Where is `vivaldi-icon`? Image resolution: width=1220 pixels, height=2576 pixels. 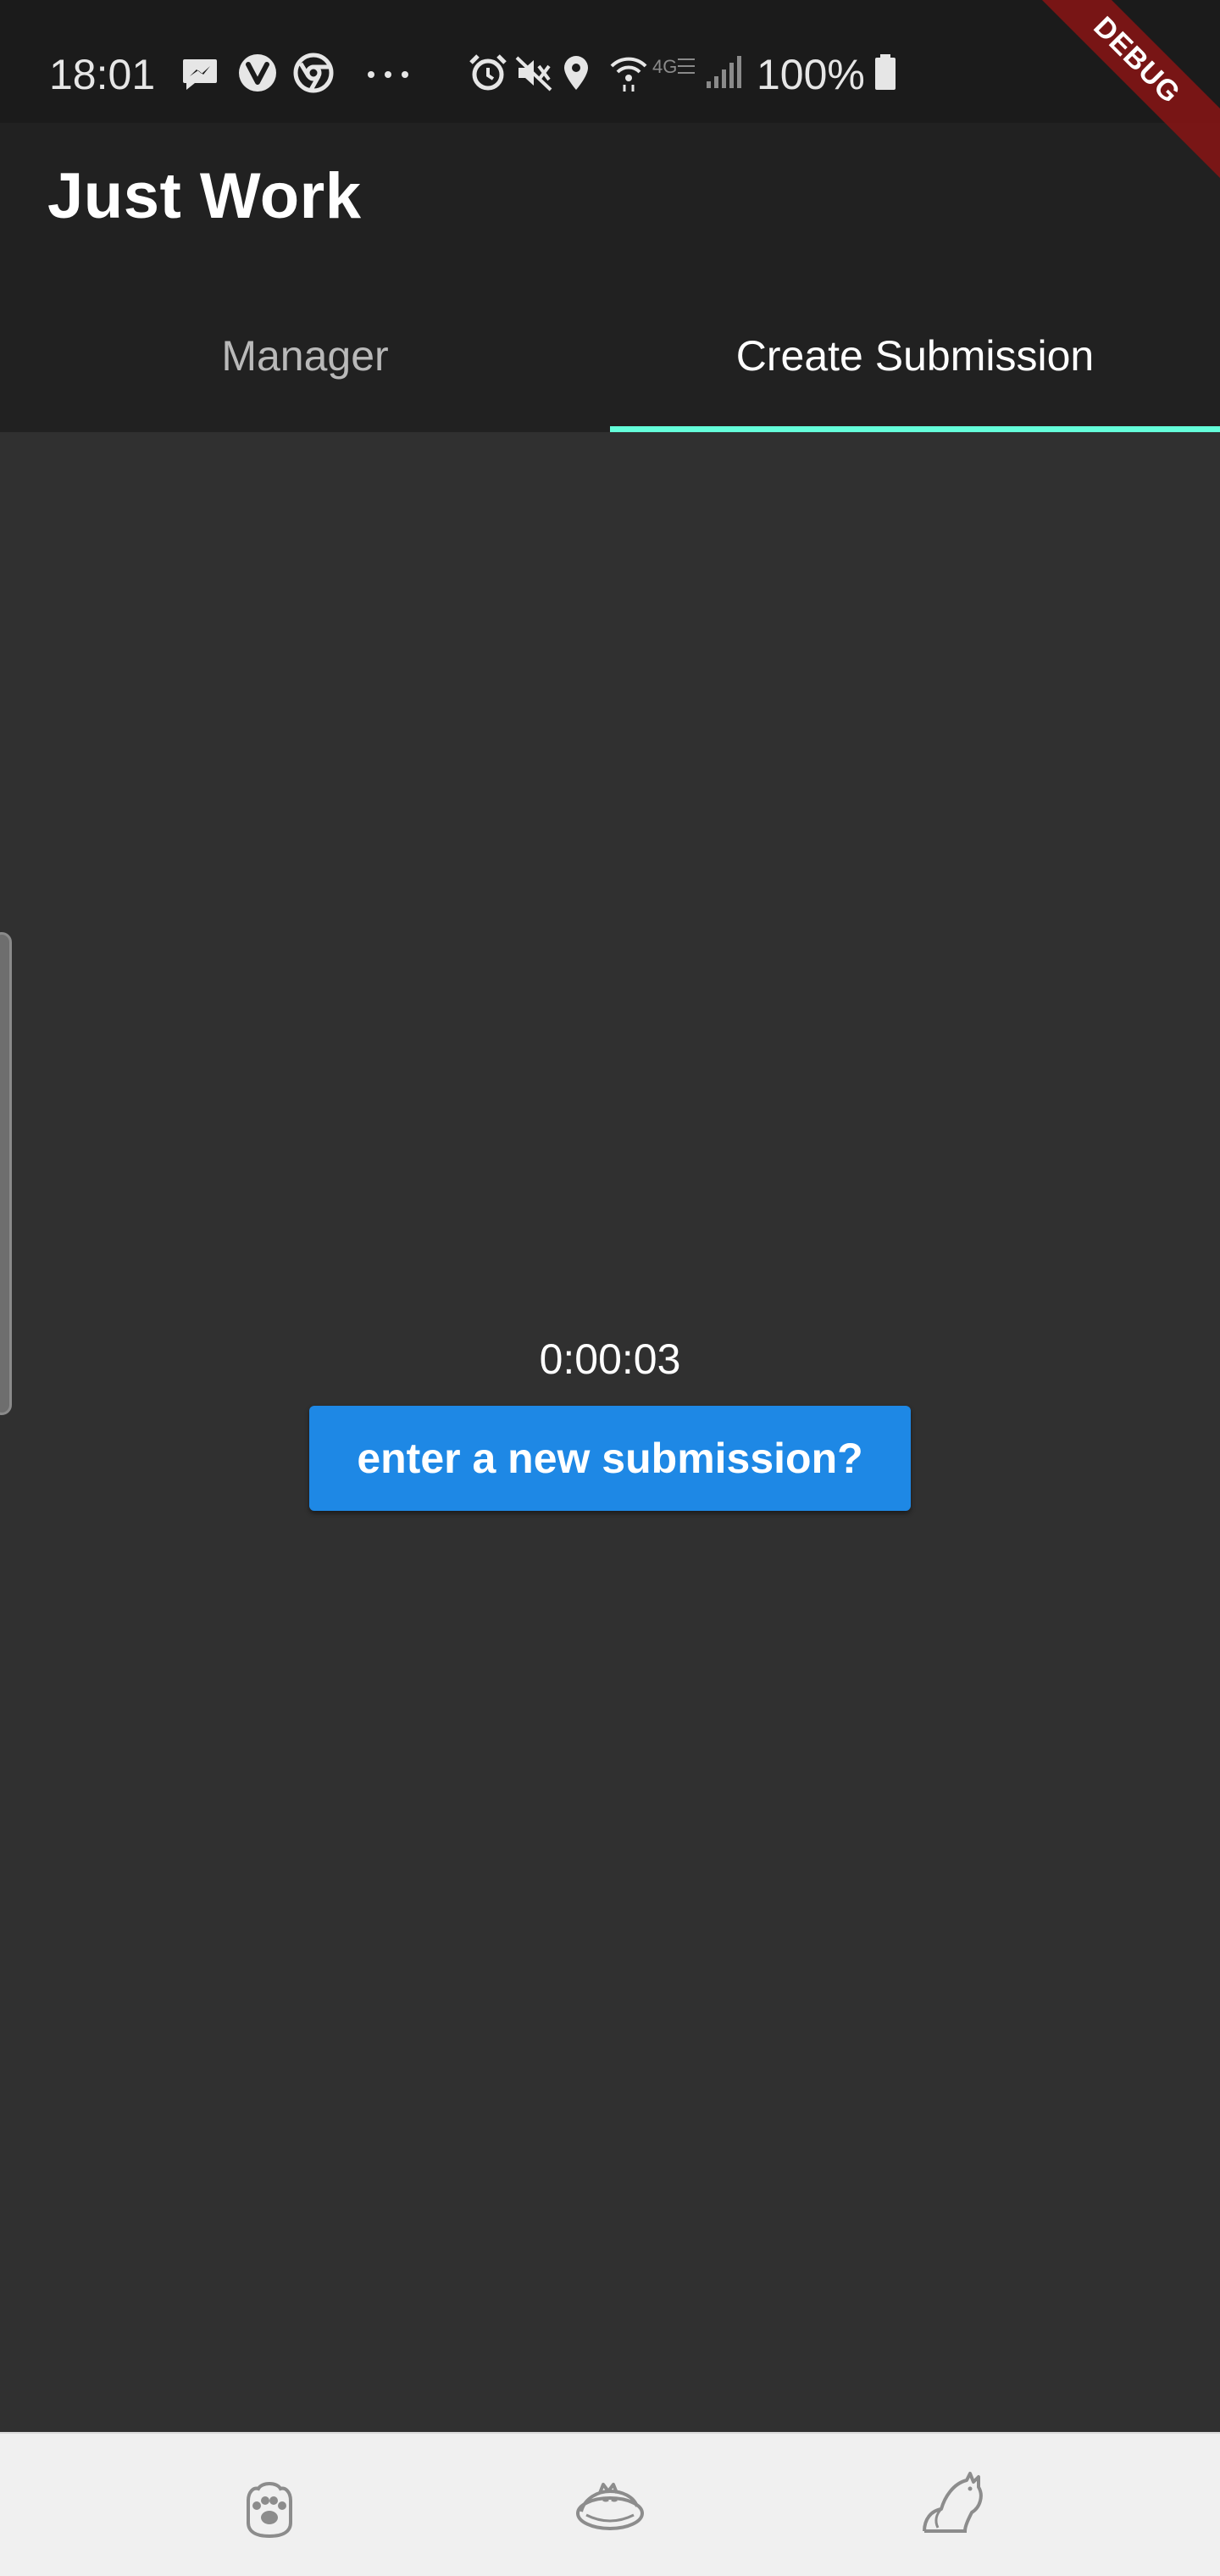
vivaldi-icon is located at coordinates (257, 73).